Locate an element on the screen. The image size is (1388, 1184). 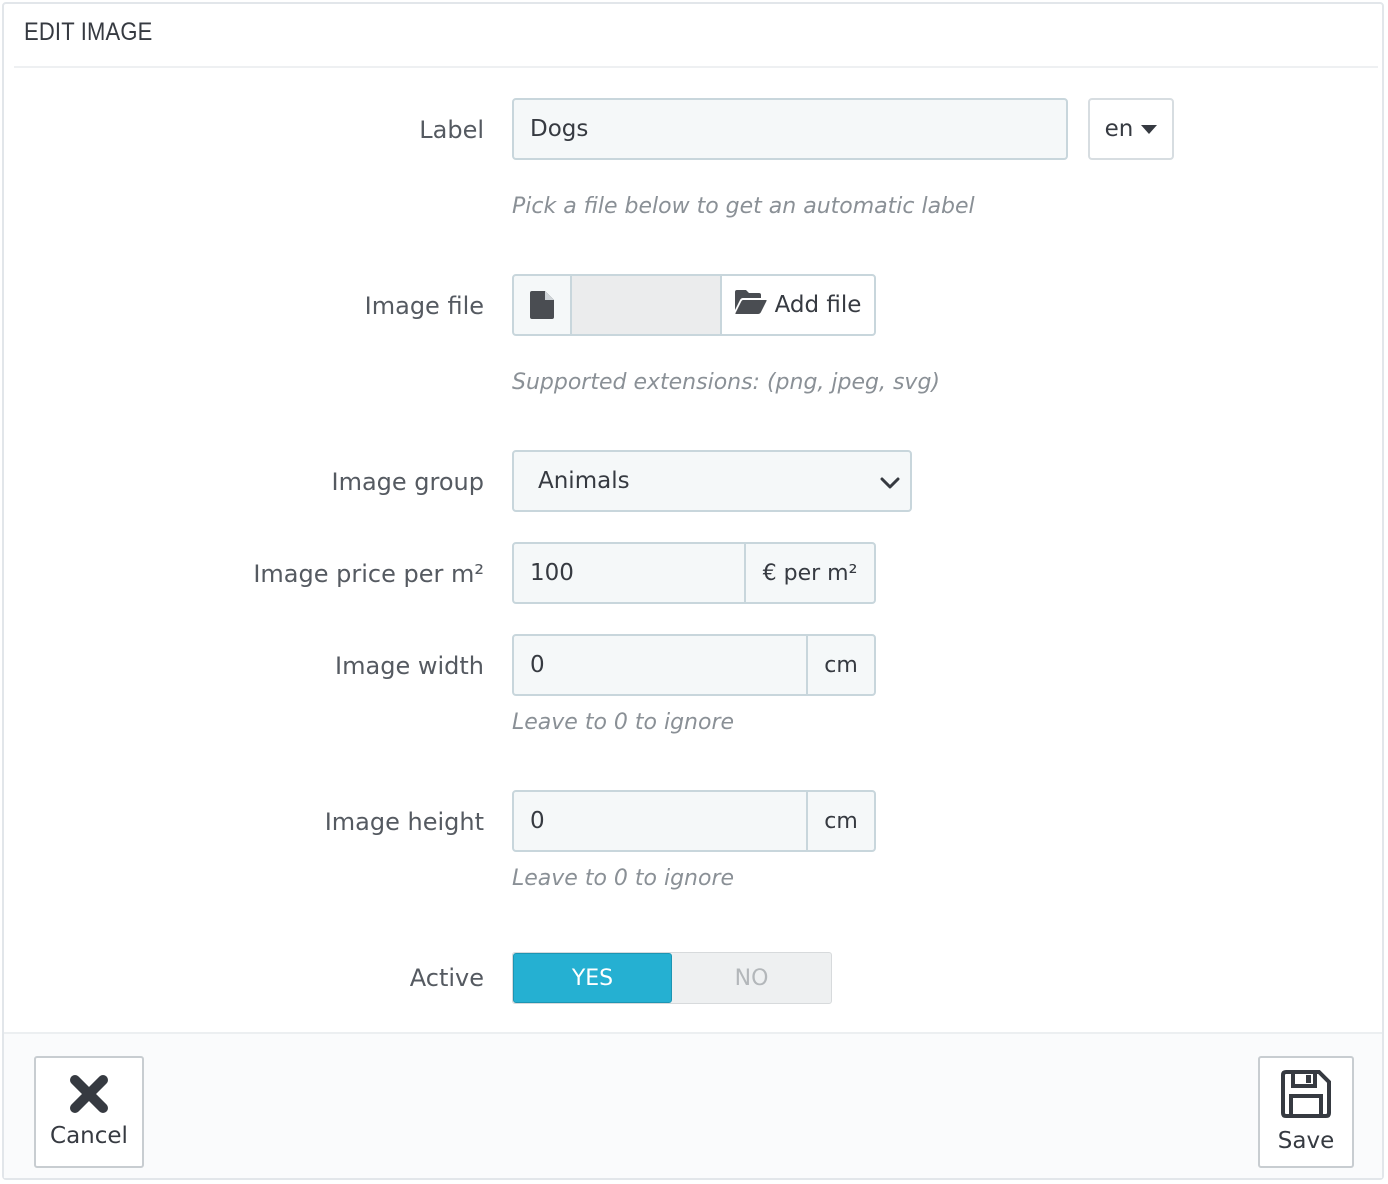
price-input-group: € per m² is located at coordinates (694, 573).